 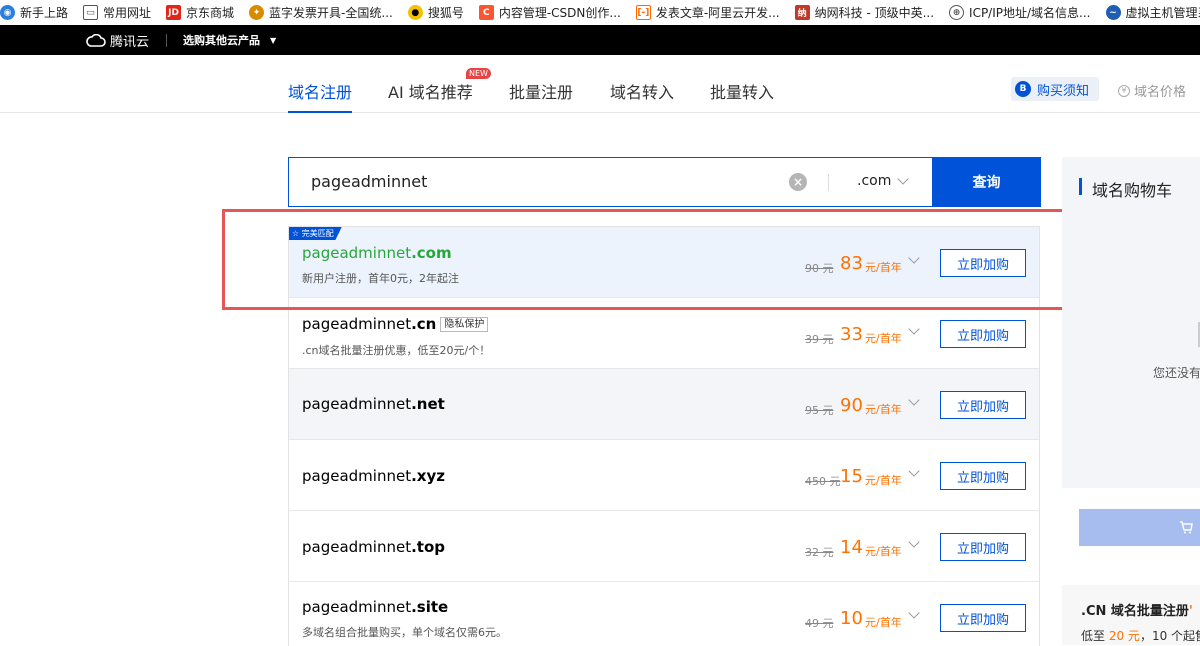 What do you see at coordinates (986, 182) in the screenshot?
I see `query-button: 查询` at bounding box center [986, 182].